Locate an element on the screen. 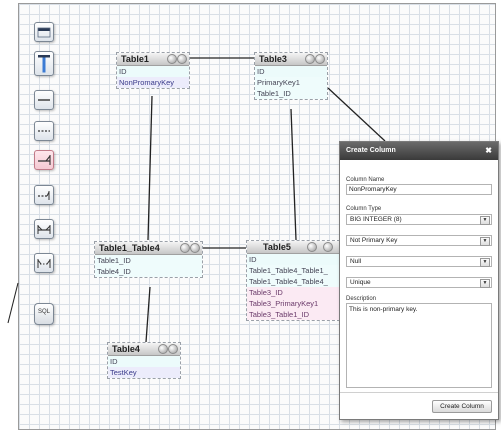 Image resolution: width=501 pixels, height=434 pixels. column-row: Table3_PrimaryKey1 is located at coordinates (293, 303).